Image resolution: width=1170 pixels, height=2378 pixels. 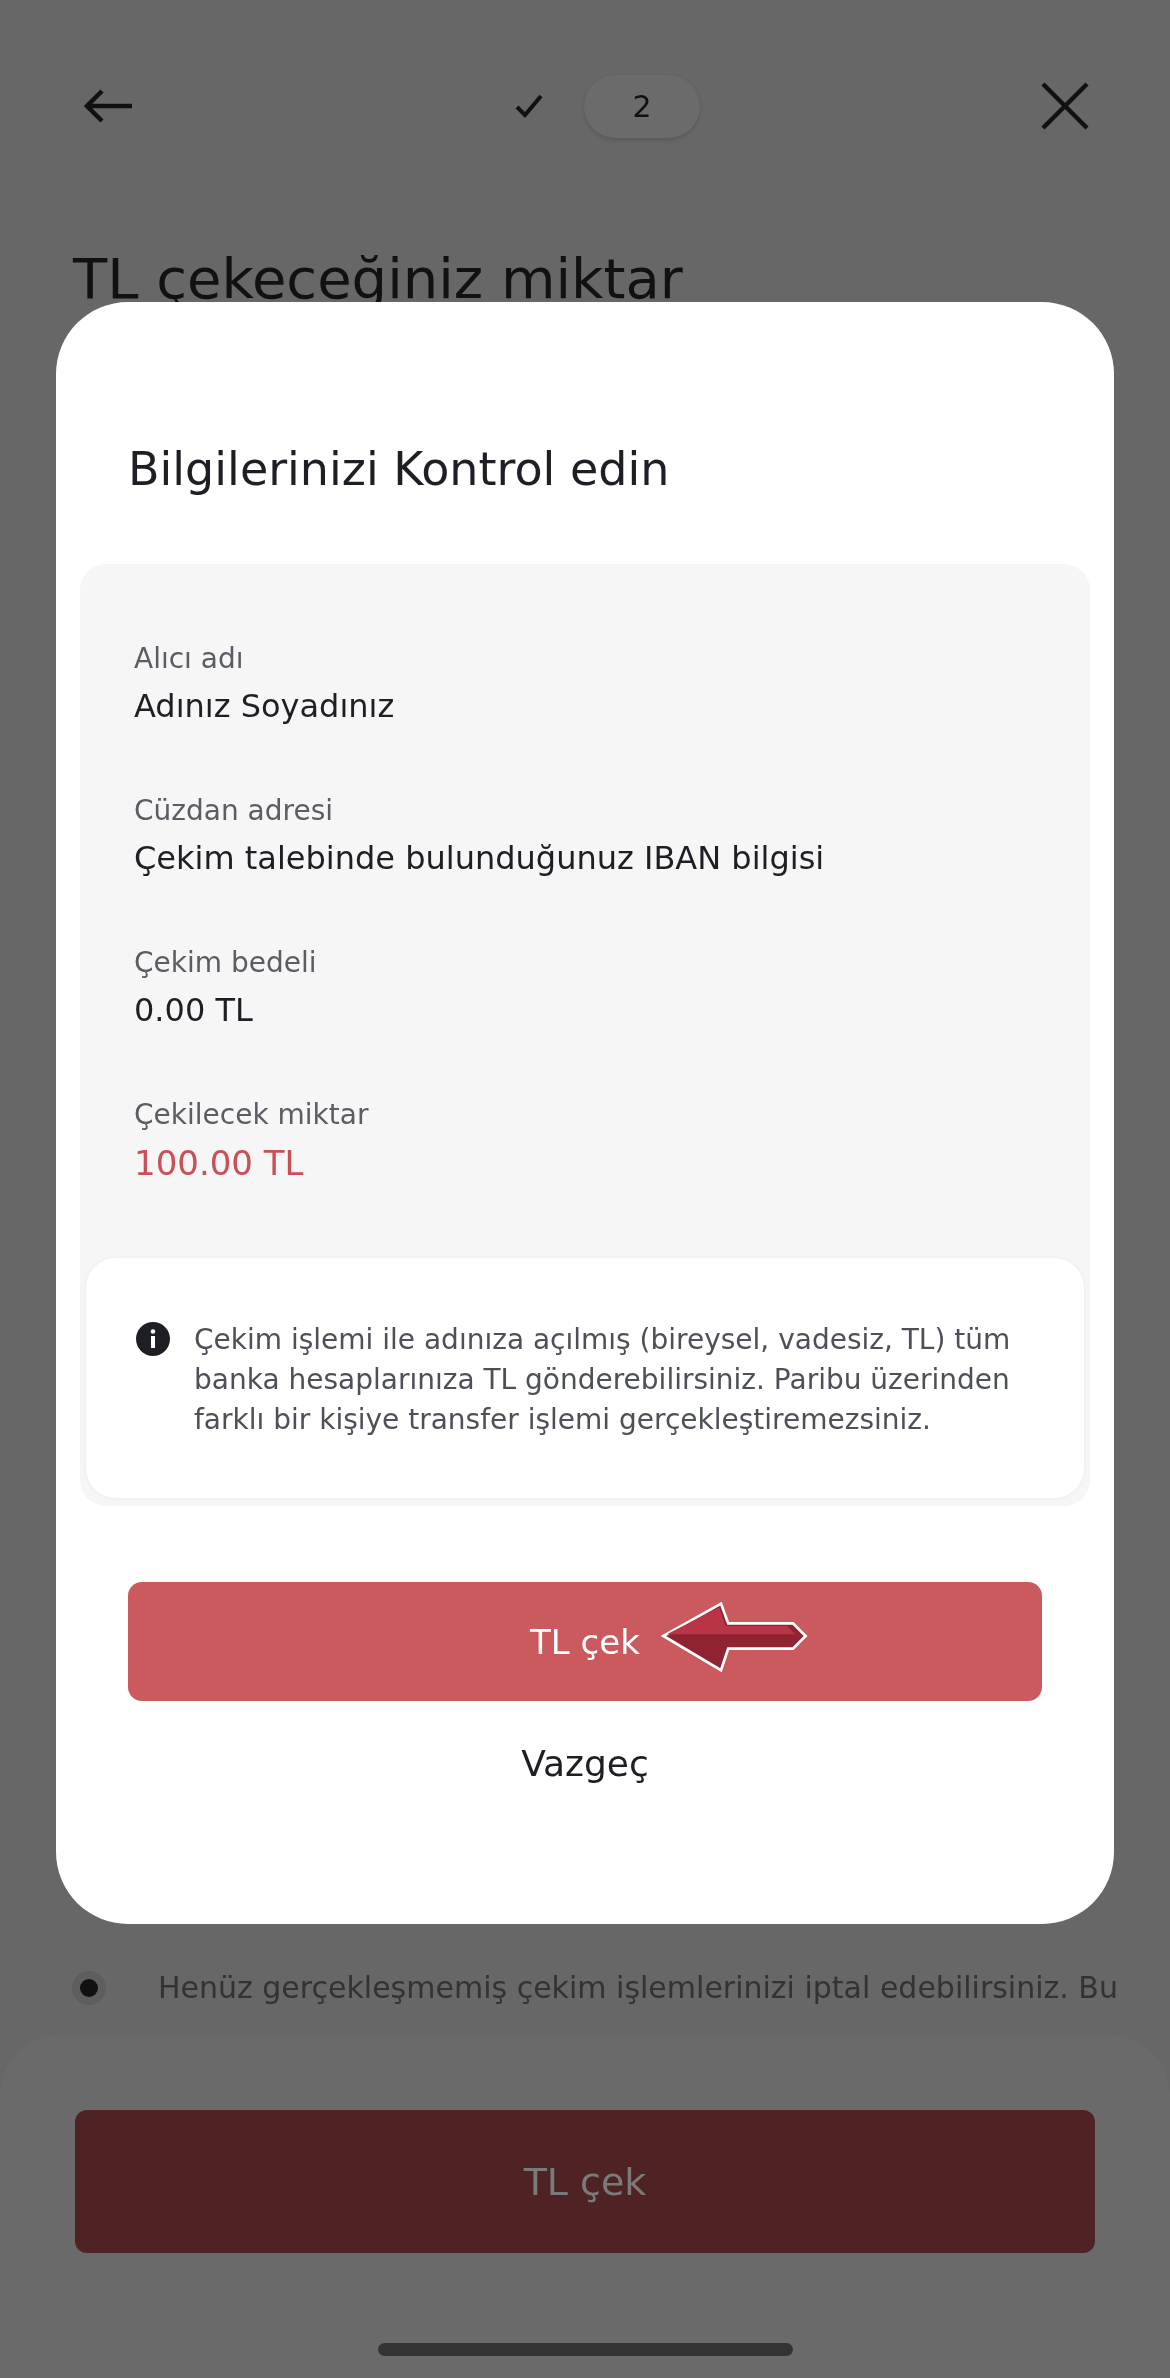 I want to click on close-icon, so click(x=1065, y=106).